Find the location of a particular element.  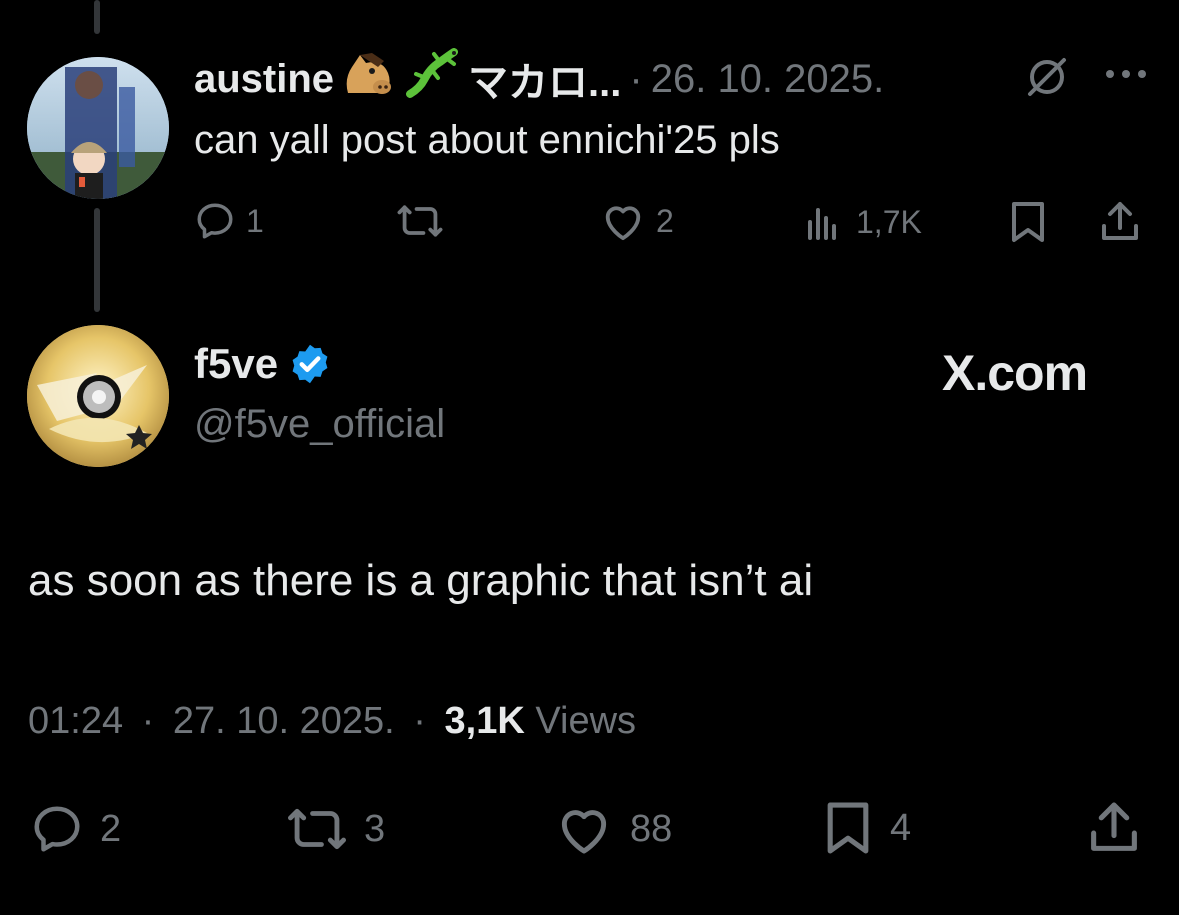

grok-icon is located at coordinates (1047, 79).